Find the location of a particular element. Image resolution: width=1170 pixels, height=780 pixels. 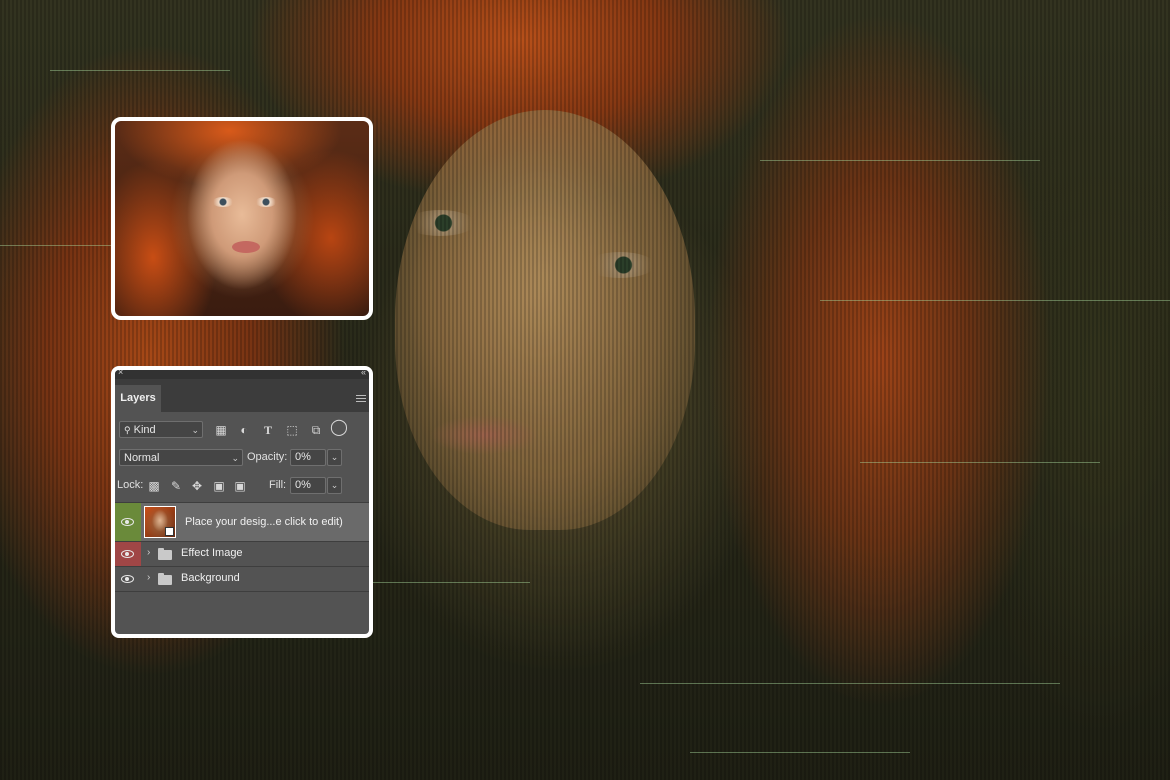

smart-object-filter-icon: ⧉ is located at coordinates (316, 430).